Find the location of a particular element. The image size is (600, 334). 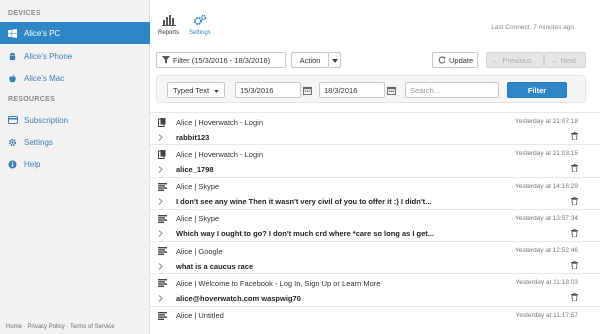

sidebar-item-alices-mac: Alice's Mac is located at coordinates (75, 78).